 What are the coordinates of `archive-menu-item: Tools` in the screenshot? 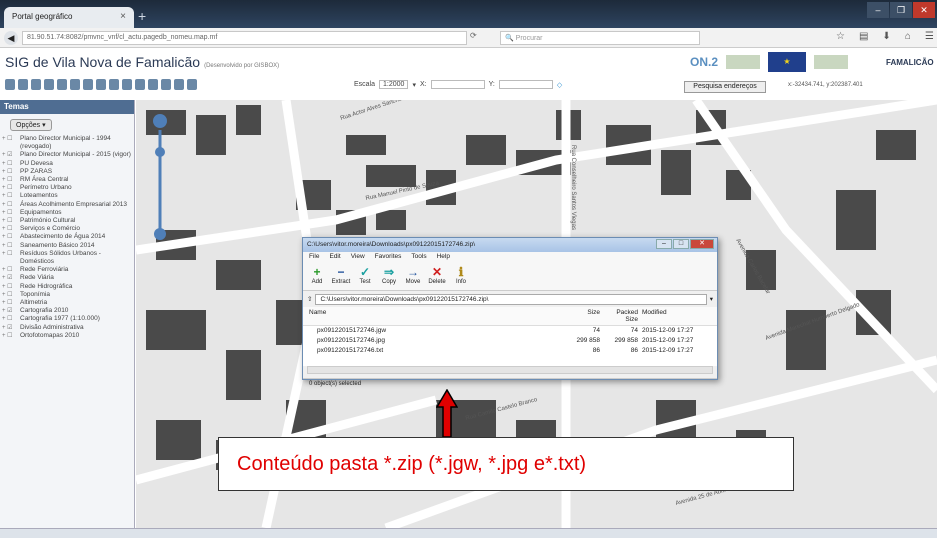 It's located at (418, 257).